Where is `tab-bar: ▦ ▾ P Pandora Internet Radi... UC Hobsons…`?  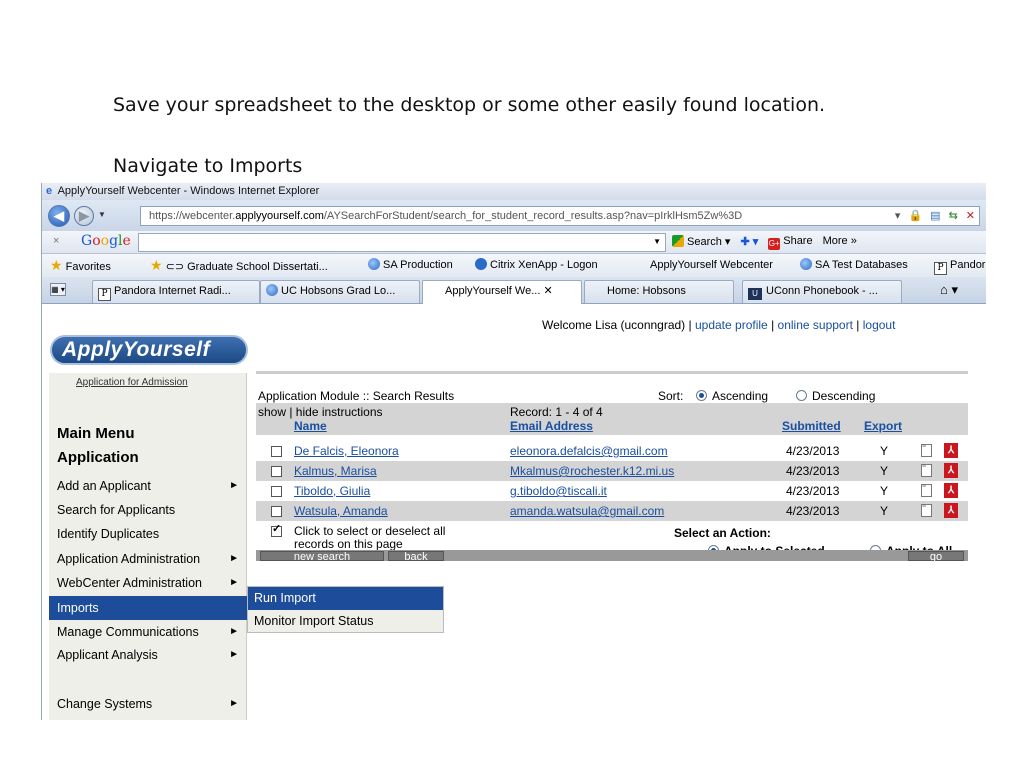 tab-bar: ▦ ▾ P Pandora Internet Radi... UC Hobsons… is located at coordinates (514, 290).